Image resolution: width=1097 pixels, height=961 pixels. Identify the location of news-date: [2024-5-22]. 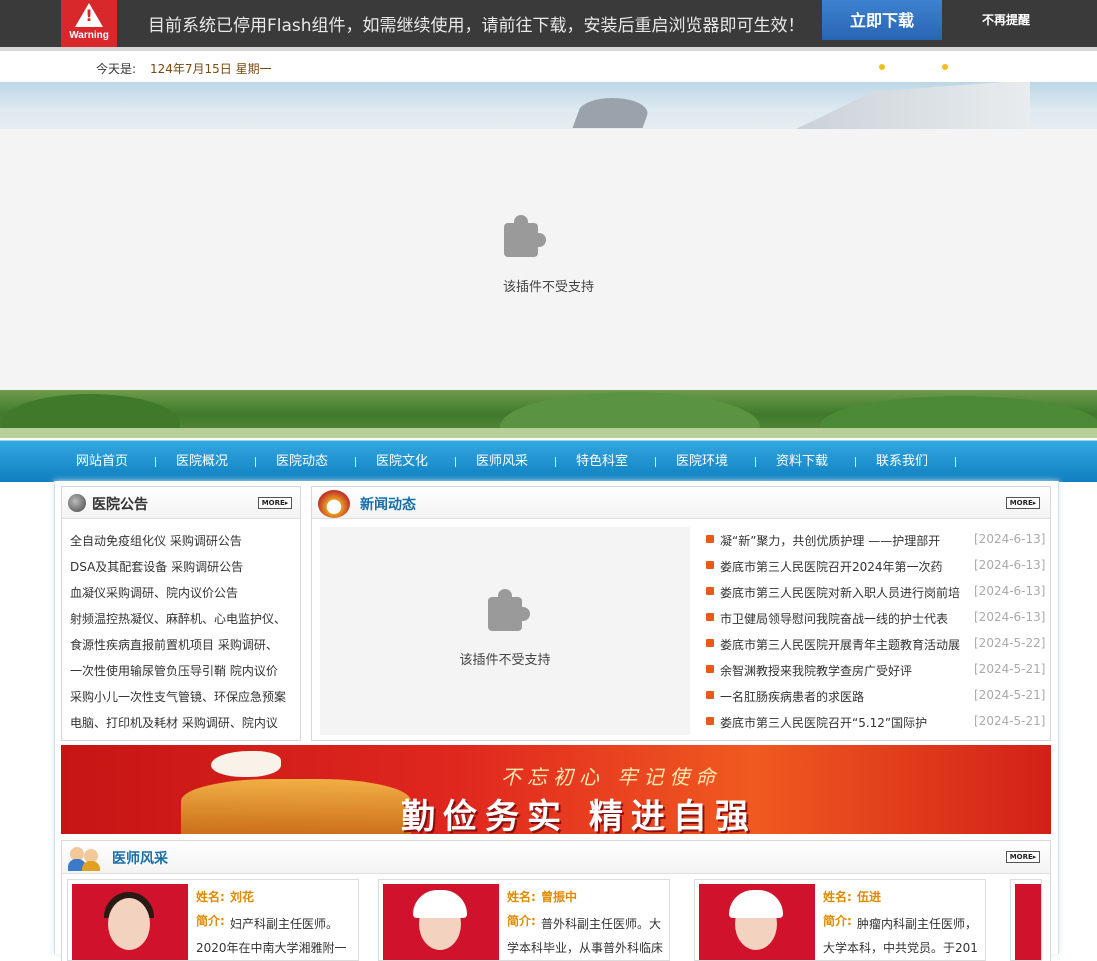
(1010, 643).